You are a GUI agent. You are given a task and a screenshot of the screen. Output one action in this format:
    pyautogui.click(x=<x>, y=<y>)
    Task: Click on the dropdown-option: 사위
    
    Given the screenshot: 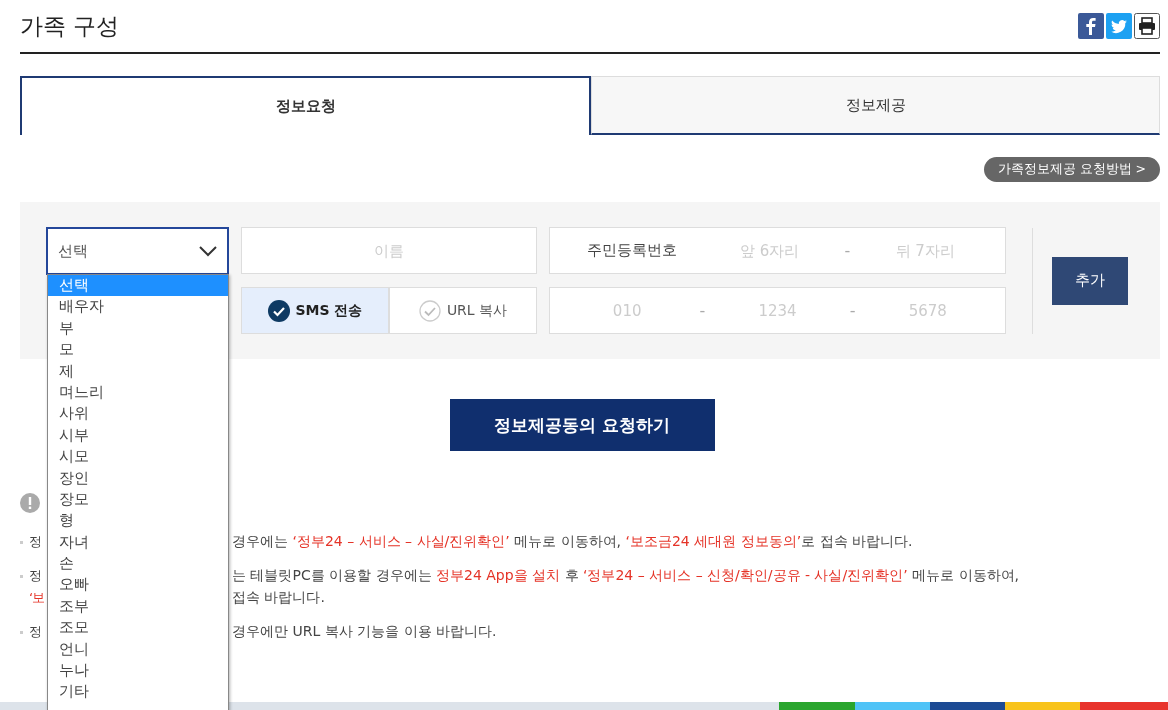 What is the action you would take?
    pyautogui.click(x=138, y=414)
    